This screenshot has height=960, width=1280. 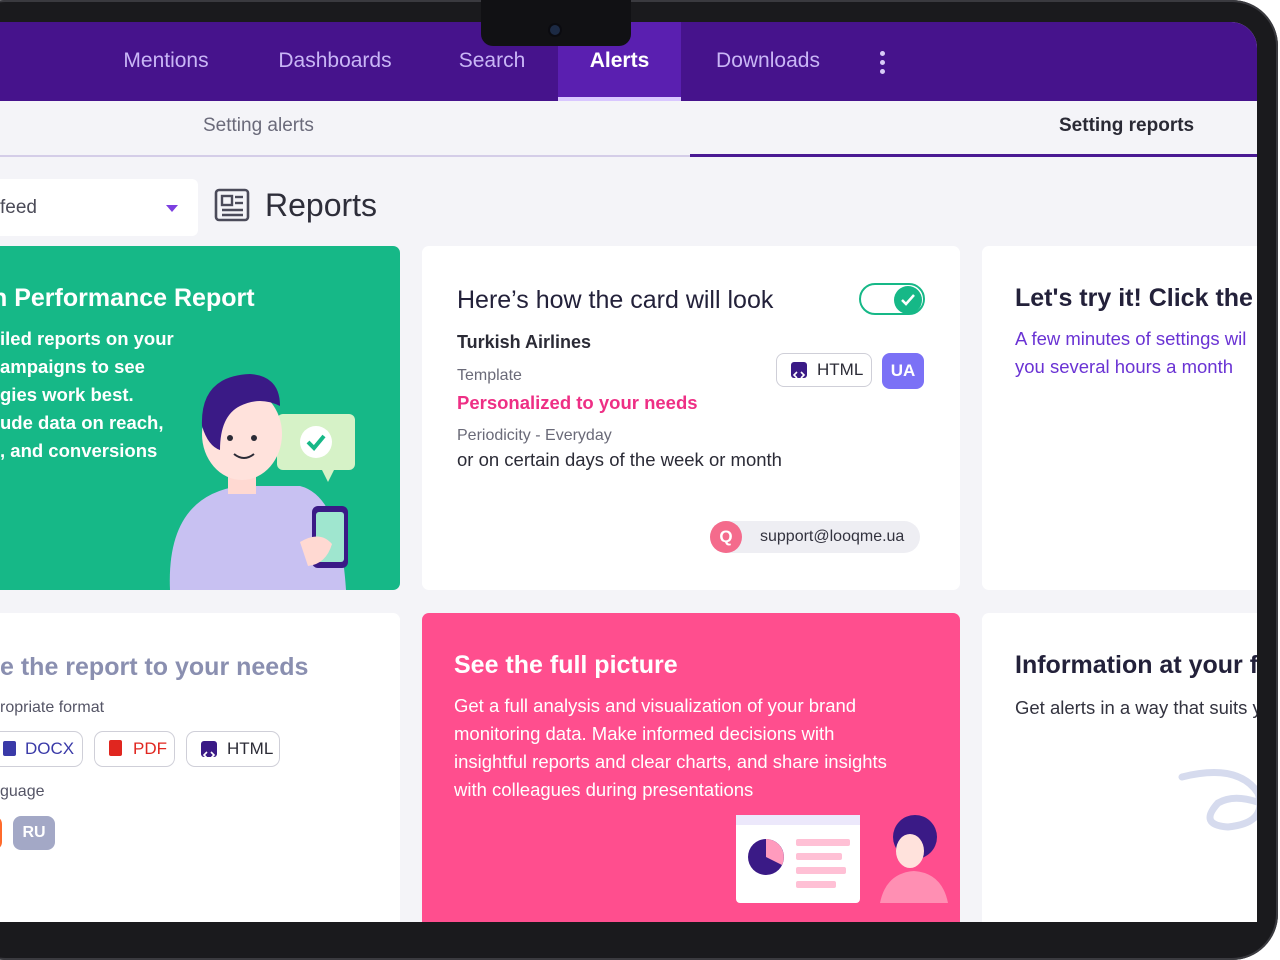 What do you see at coordinates (908, 300) in the screenshot?
I see `check-icon` at bounding box center [908, 300].